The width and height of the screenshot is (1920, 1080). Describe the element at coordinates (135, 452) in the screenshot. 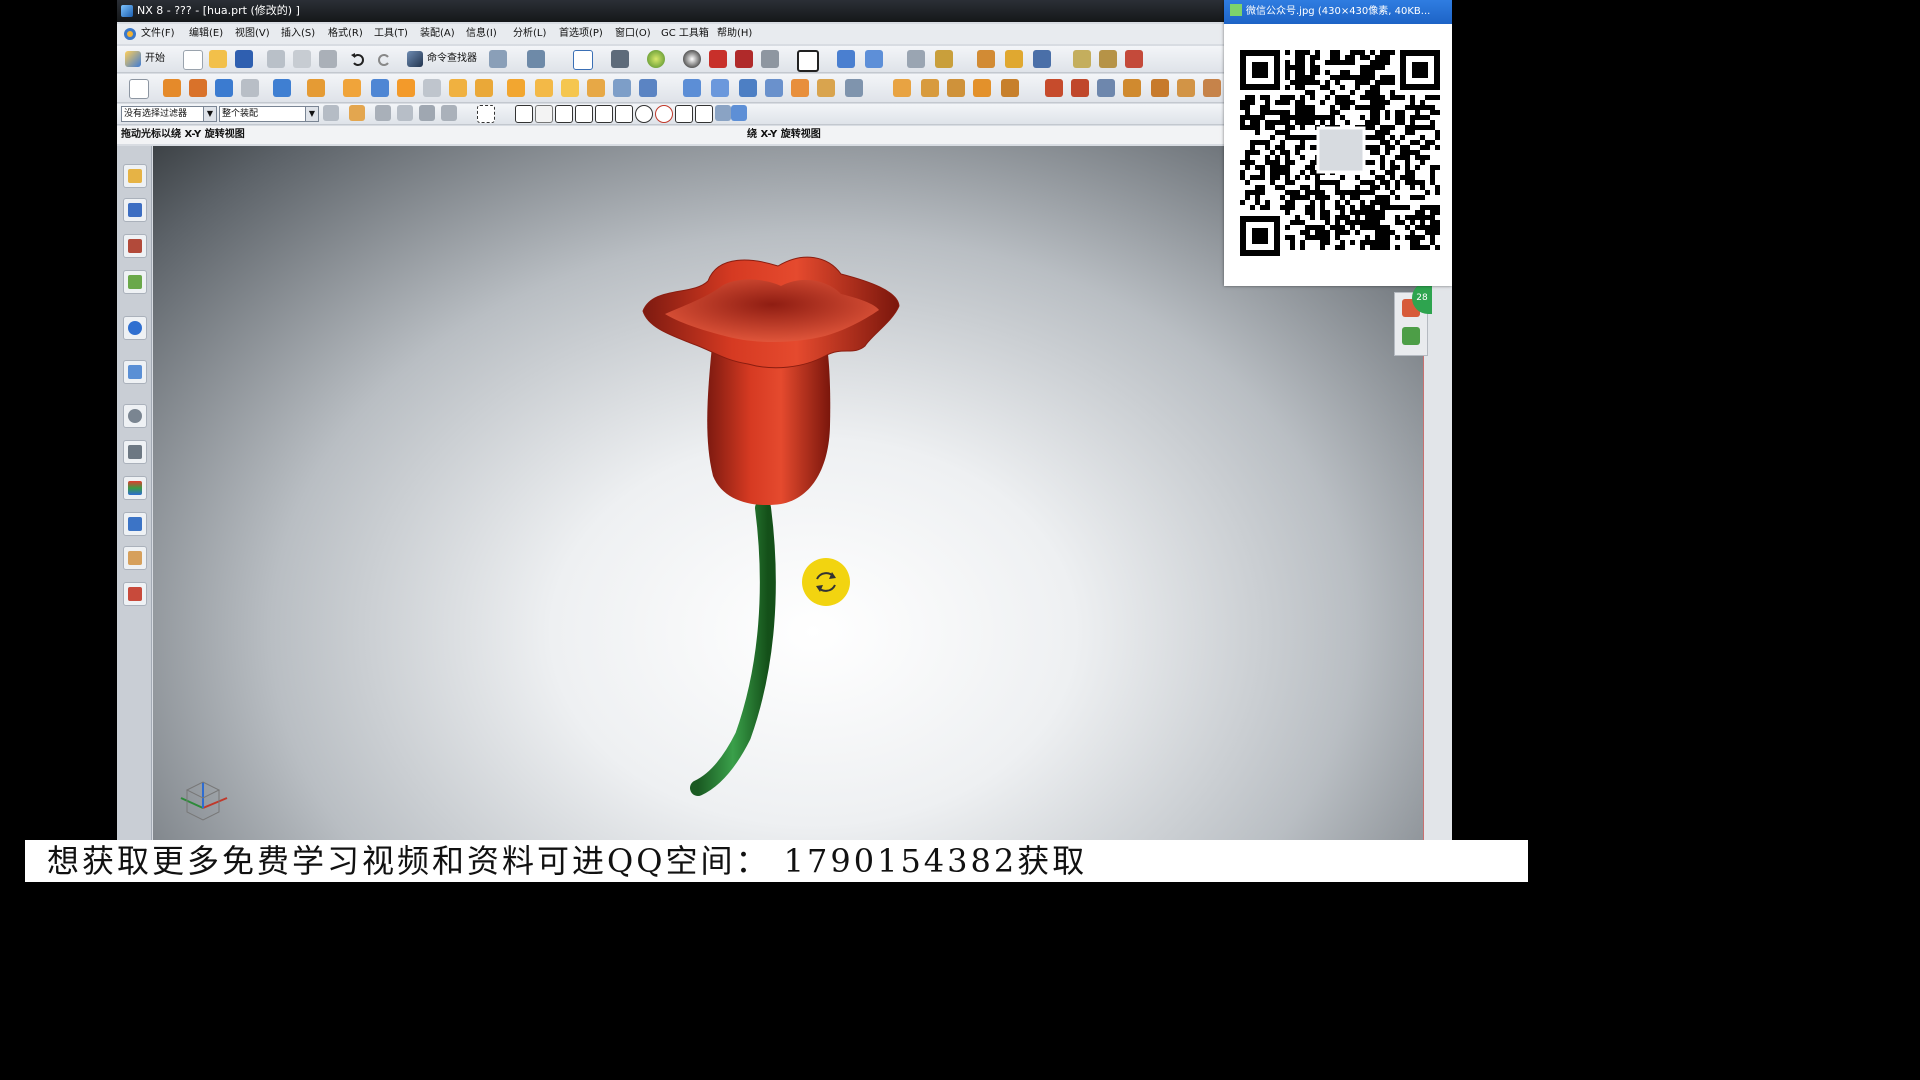

I see `process-studio-icon` at that location.